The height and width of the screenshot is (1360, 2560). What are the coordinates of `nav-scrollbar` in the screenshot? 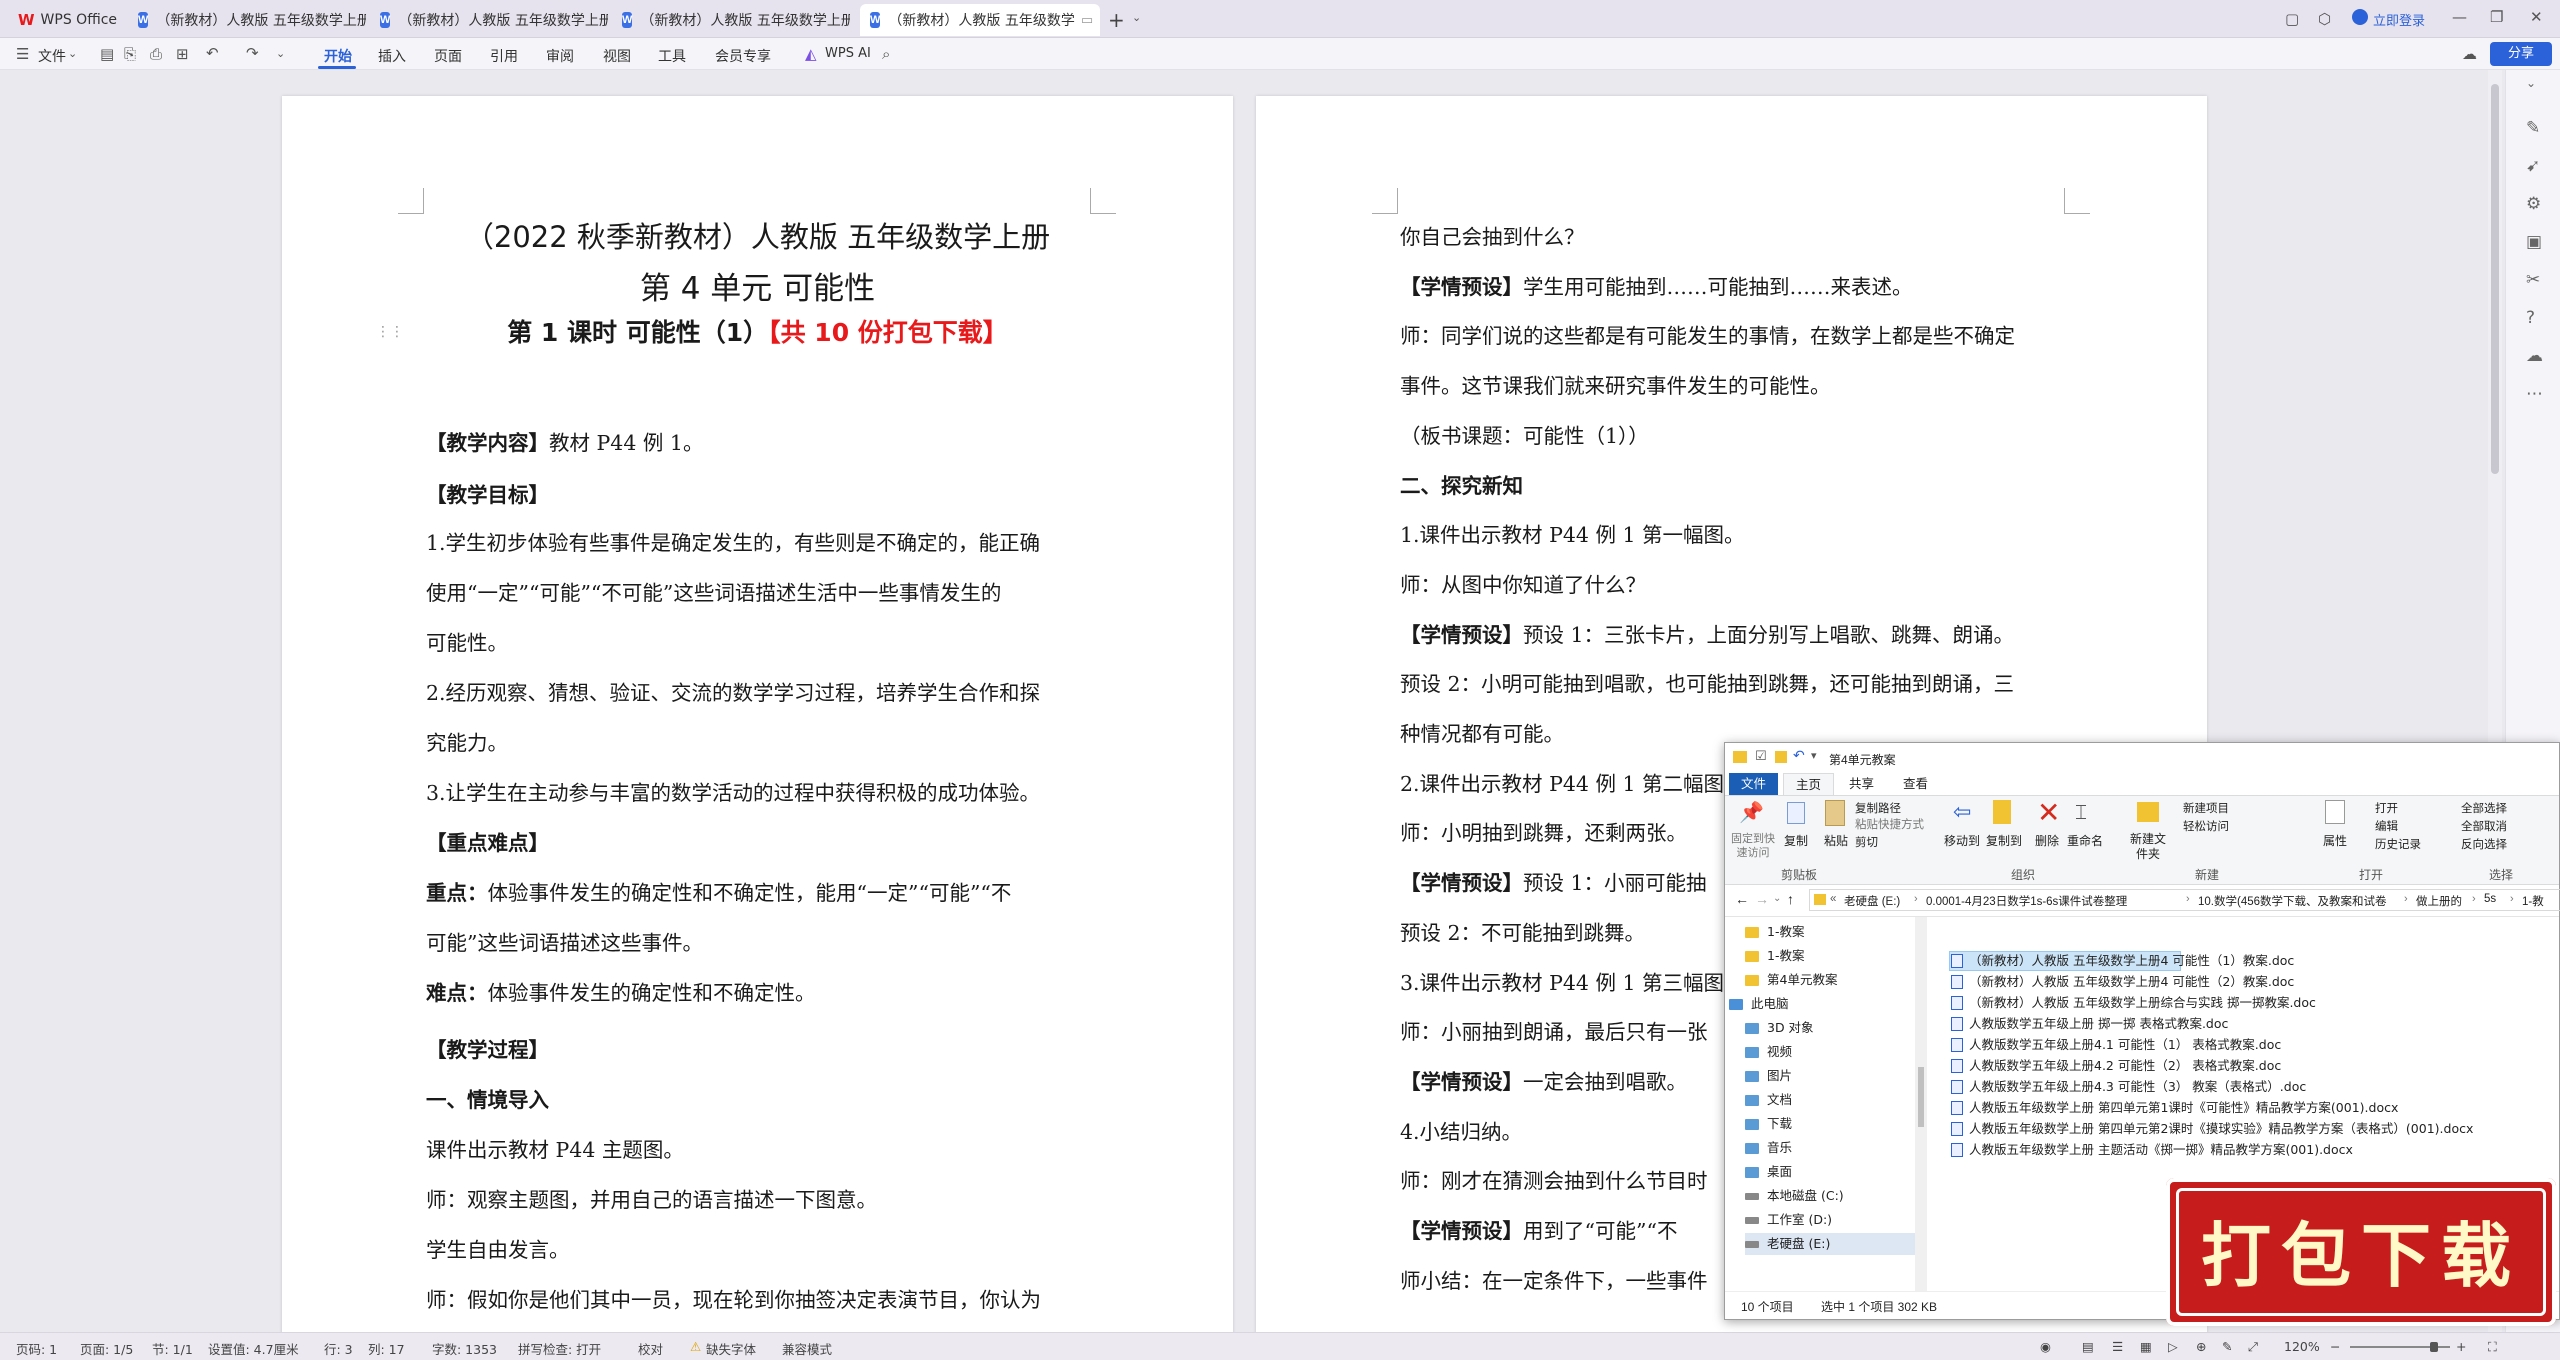 It's located at (1921, 1104).